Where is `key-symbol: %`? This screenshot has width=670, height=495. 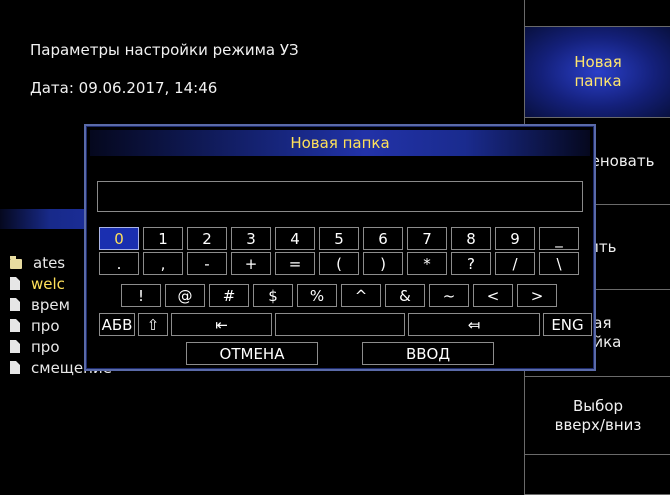
key-symbol: % is located at coordinates (317, 295).